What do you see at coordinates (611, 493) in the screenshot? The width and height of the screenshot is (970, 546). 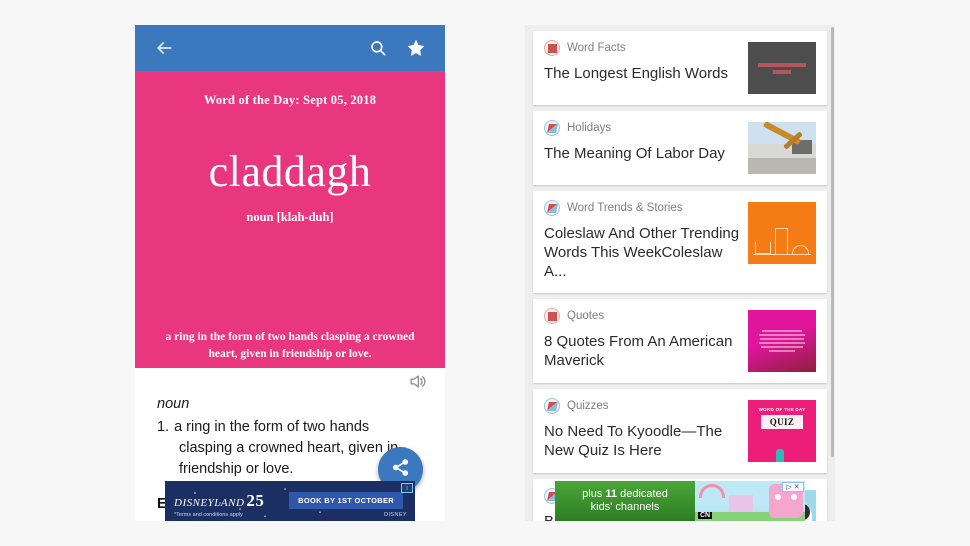 I see `ad-headline-number: 11` at bounding box center [611, 493].